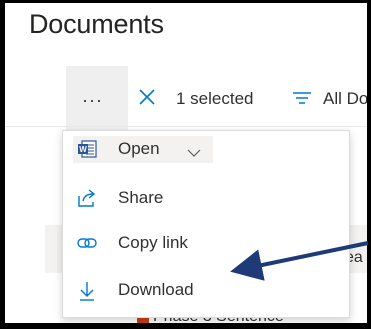 The width and height of the screenshot is (371, 329). What do you see at coordinates (96, 24) in the screenshot?
I see `page-title: Documents` at bounding box center [96, 24].